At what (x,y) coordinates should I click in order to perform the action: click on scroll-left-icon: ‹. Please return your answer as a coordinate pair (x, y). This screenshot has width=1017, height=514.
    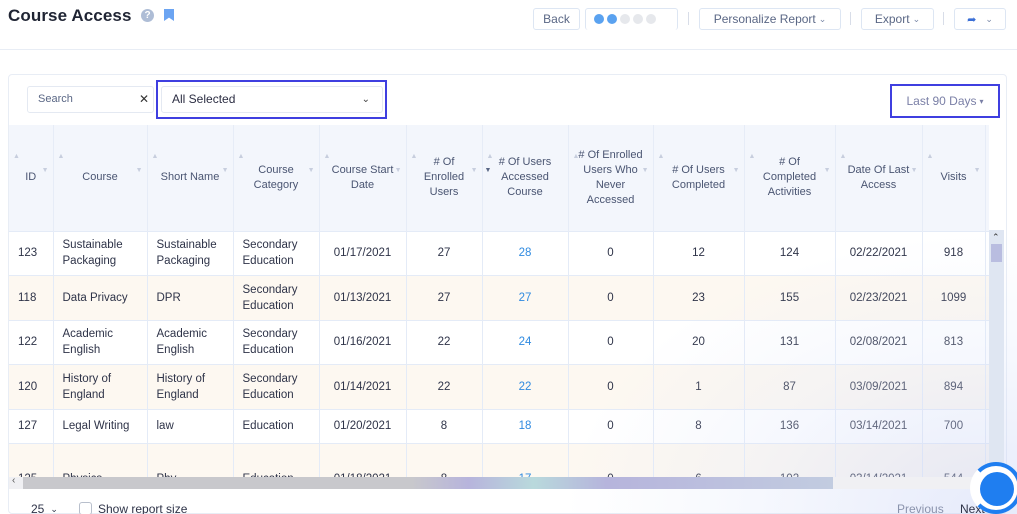
    Looking at the image, I should click on (13, 480).